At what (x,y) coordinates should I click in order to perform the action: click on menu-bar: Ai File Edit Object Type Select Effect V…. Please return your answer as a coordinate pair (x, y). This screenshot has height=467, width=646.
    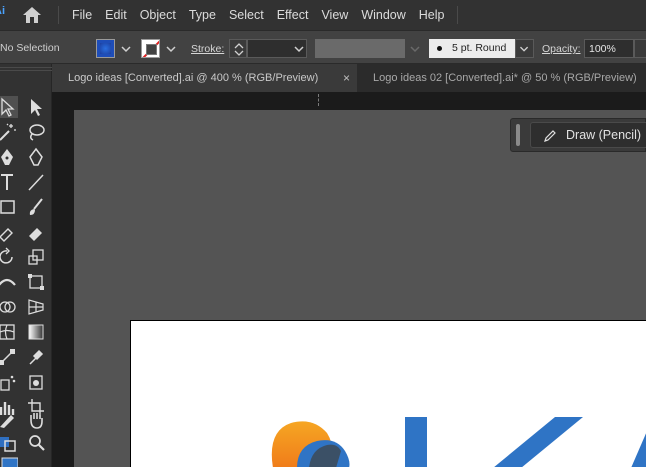
    Looking at the image, I should click on (323, 15).